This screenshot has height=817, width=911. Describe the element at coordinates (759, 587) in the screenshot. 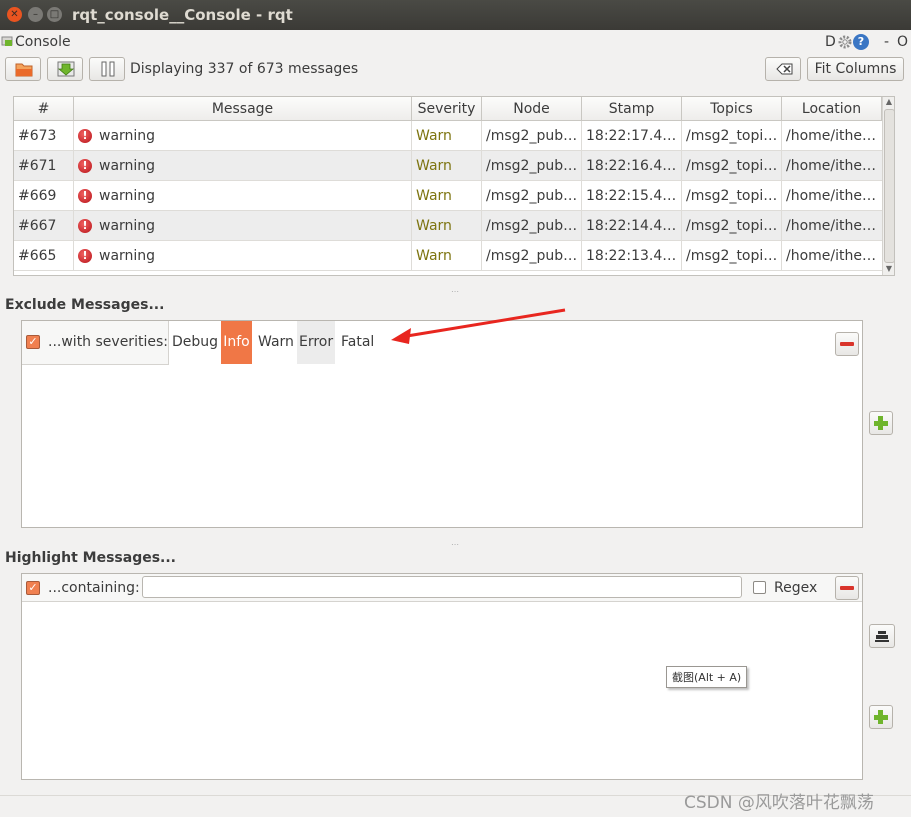

I see `regex-checkbox` at that location.